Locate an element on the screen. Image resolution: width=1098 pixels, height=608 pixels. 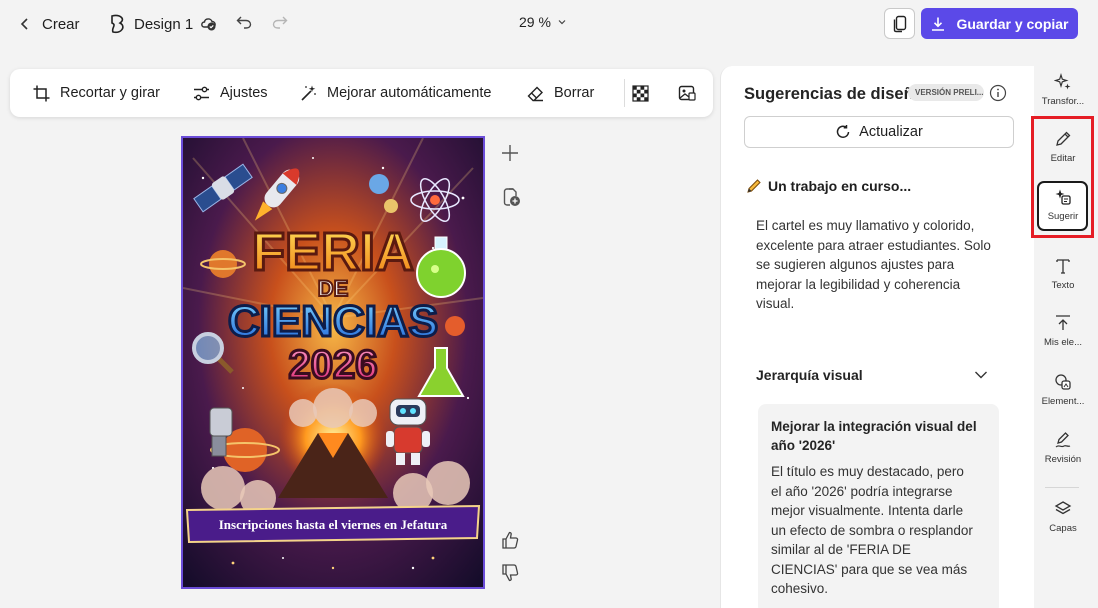
adjustments-button: Ajustes is located at coordinates (230, 93).